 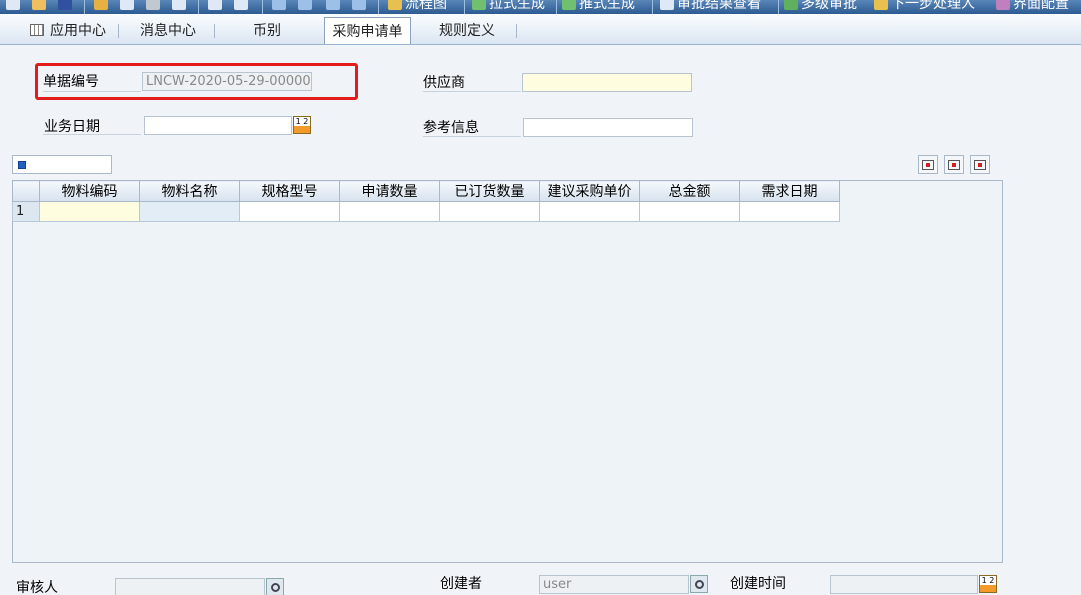 I want to click on new-icon, so click(x=14, y=6).